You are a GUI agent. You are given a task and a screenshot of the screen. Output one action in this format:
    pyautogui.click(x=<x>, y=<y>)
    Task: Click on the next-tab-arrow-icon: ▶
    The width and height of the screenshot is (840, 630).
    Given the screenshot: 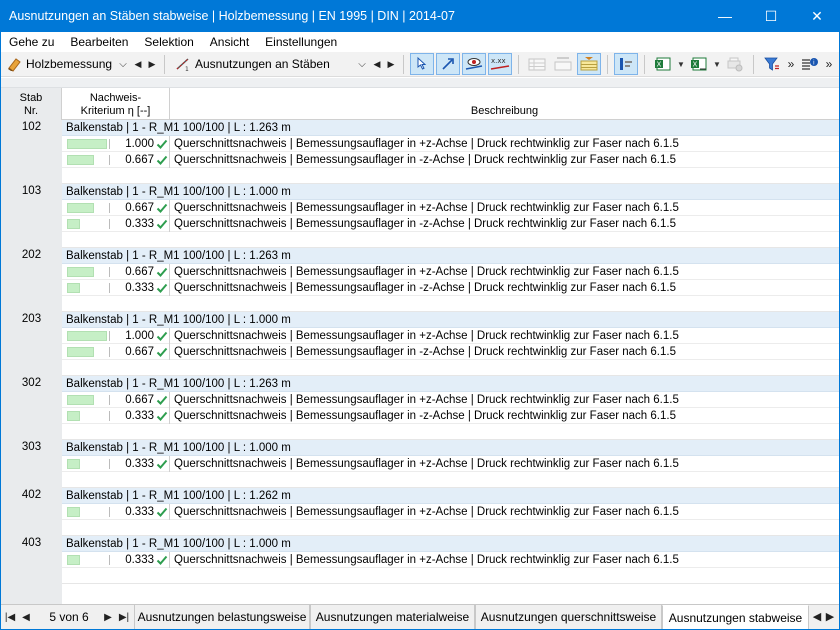 What is the action you would take?
    pyautogui.click(x=108, y=617)
    